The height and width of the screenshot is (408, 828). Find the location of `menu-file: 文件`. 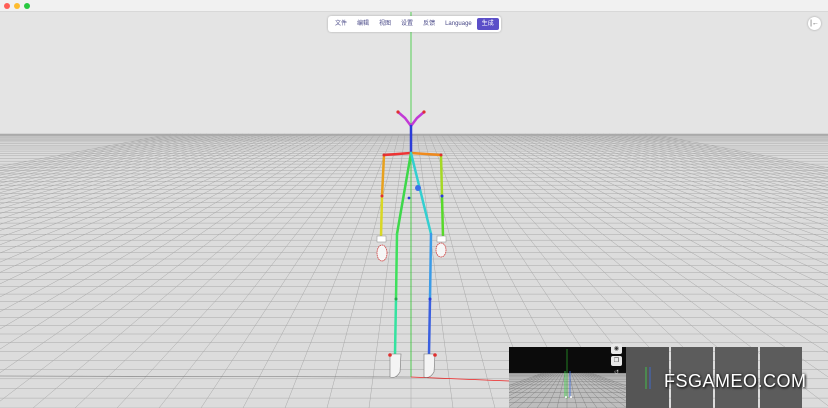

menu-file: 文件 is located at coordinates (341, 24).